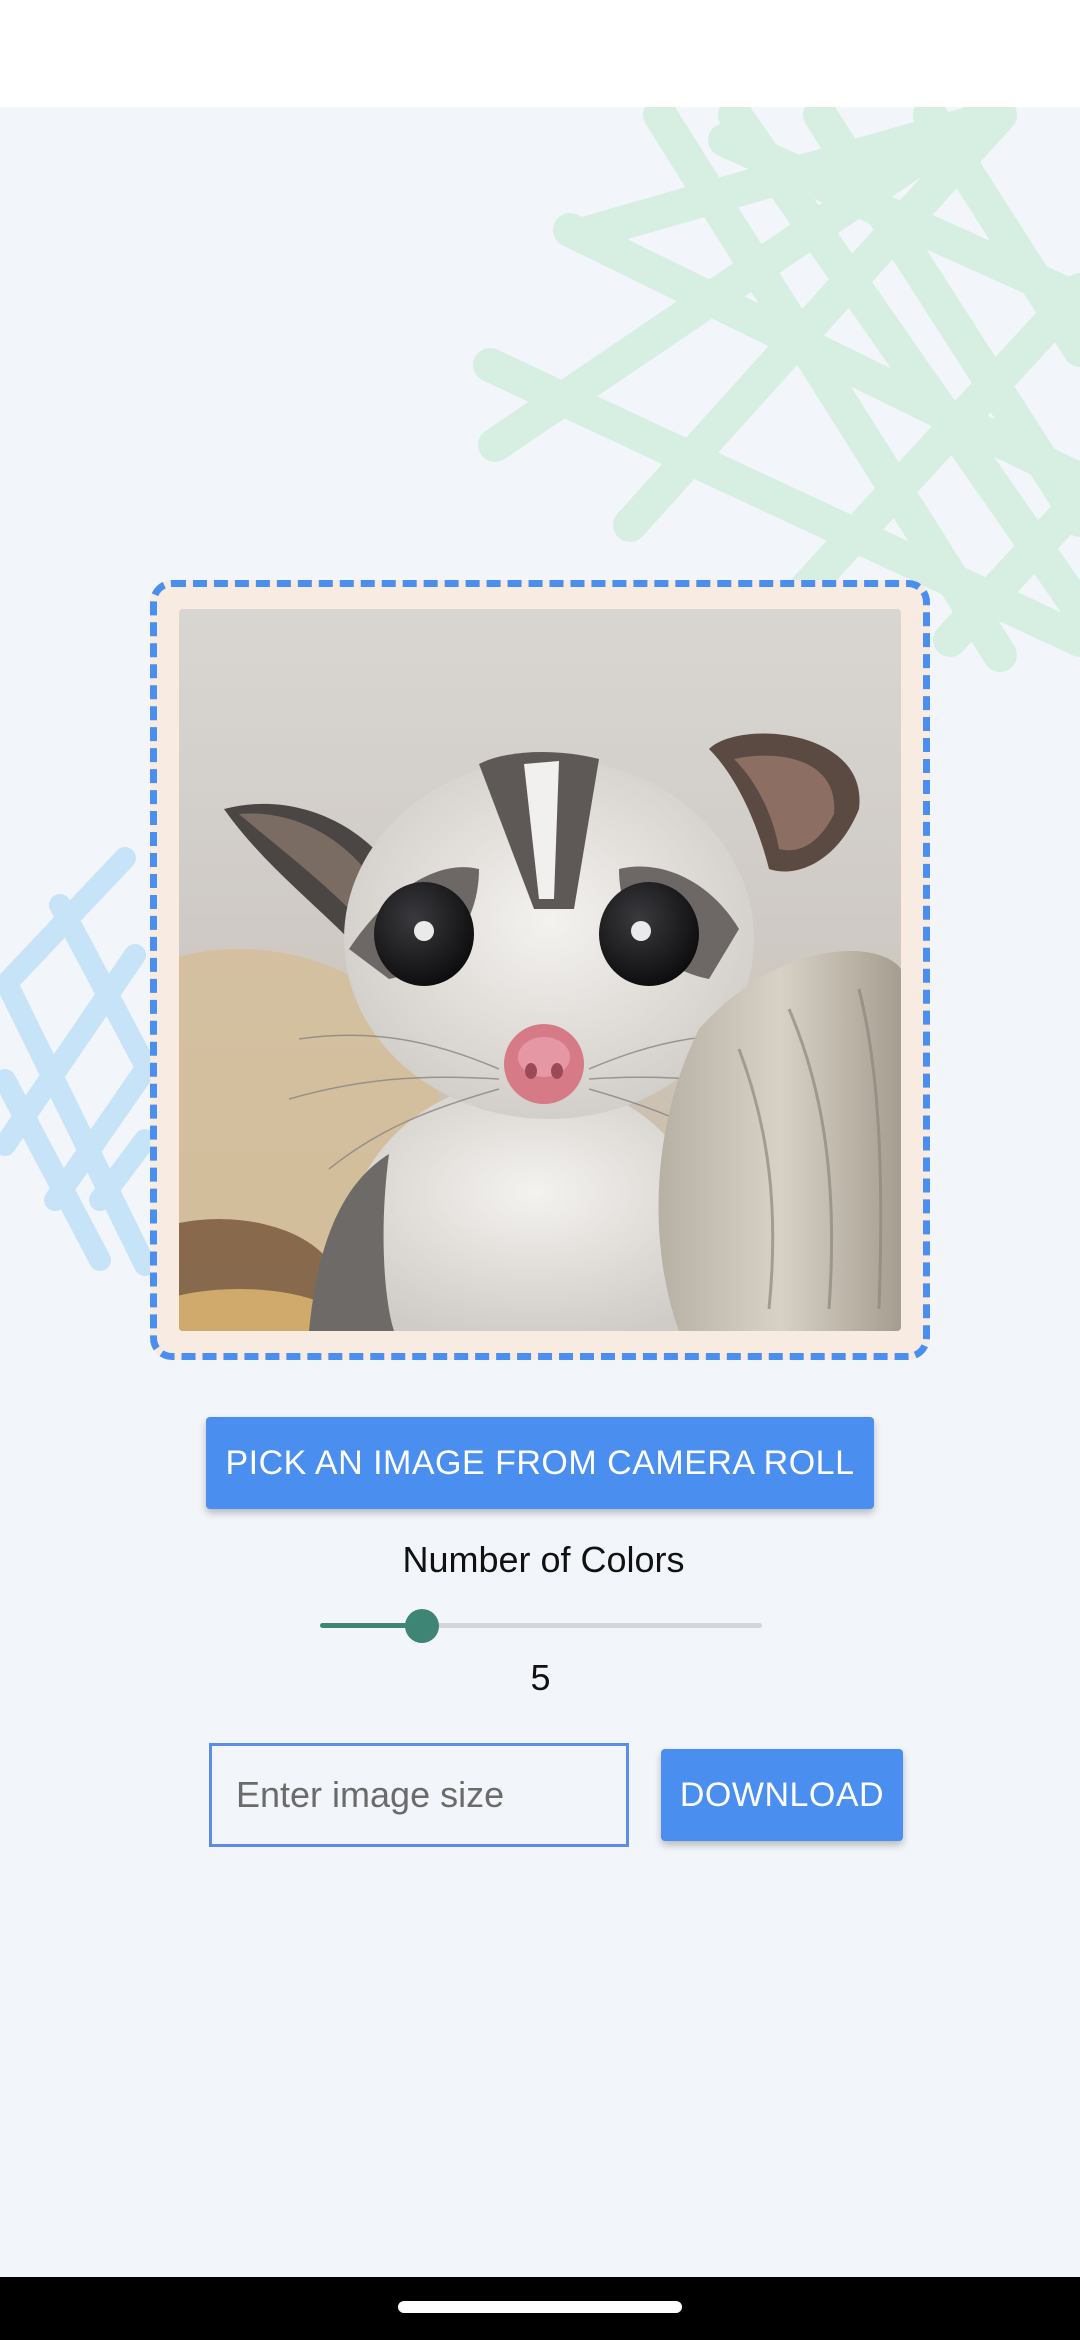  Describe the element at coordinates (540, 1677) in the screenshot. I see `number-of-colors-value: 5` at that location.